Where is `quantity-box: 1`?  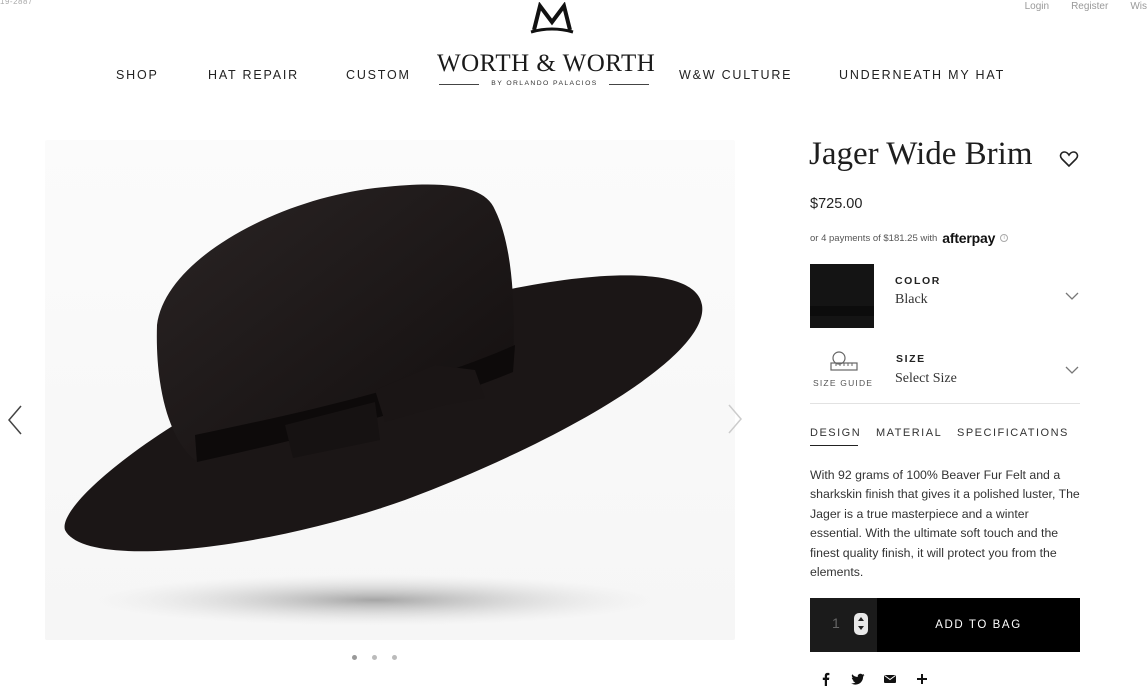
quantity-box: 1 is located at coordinates (843, 625).